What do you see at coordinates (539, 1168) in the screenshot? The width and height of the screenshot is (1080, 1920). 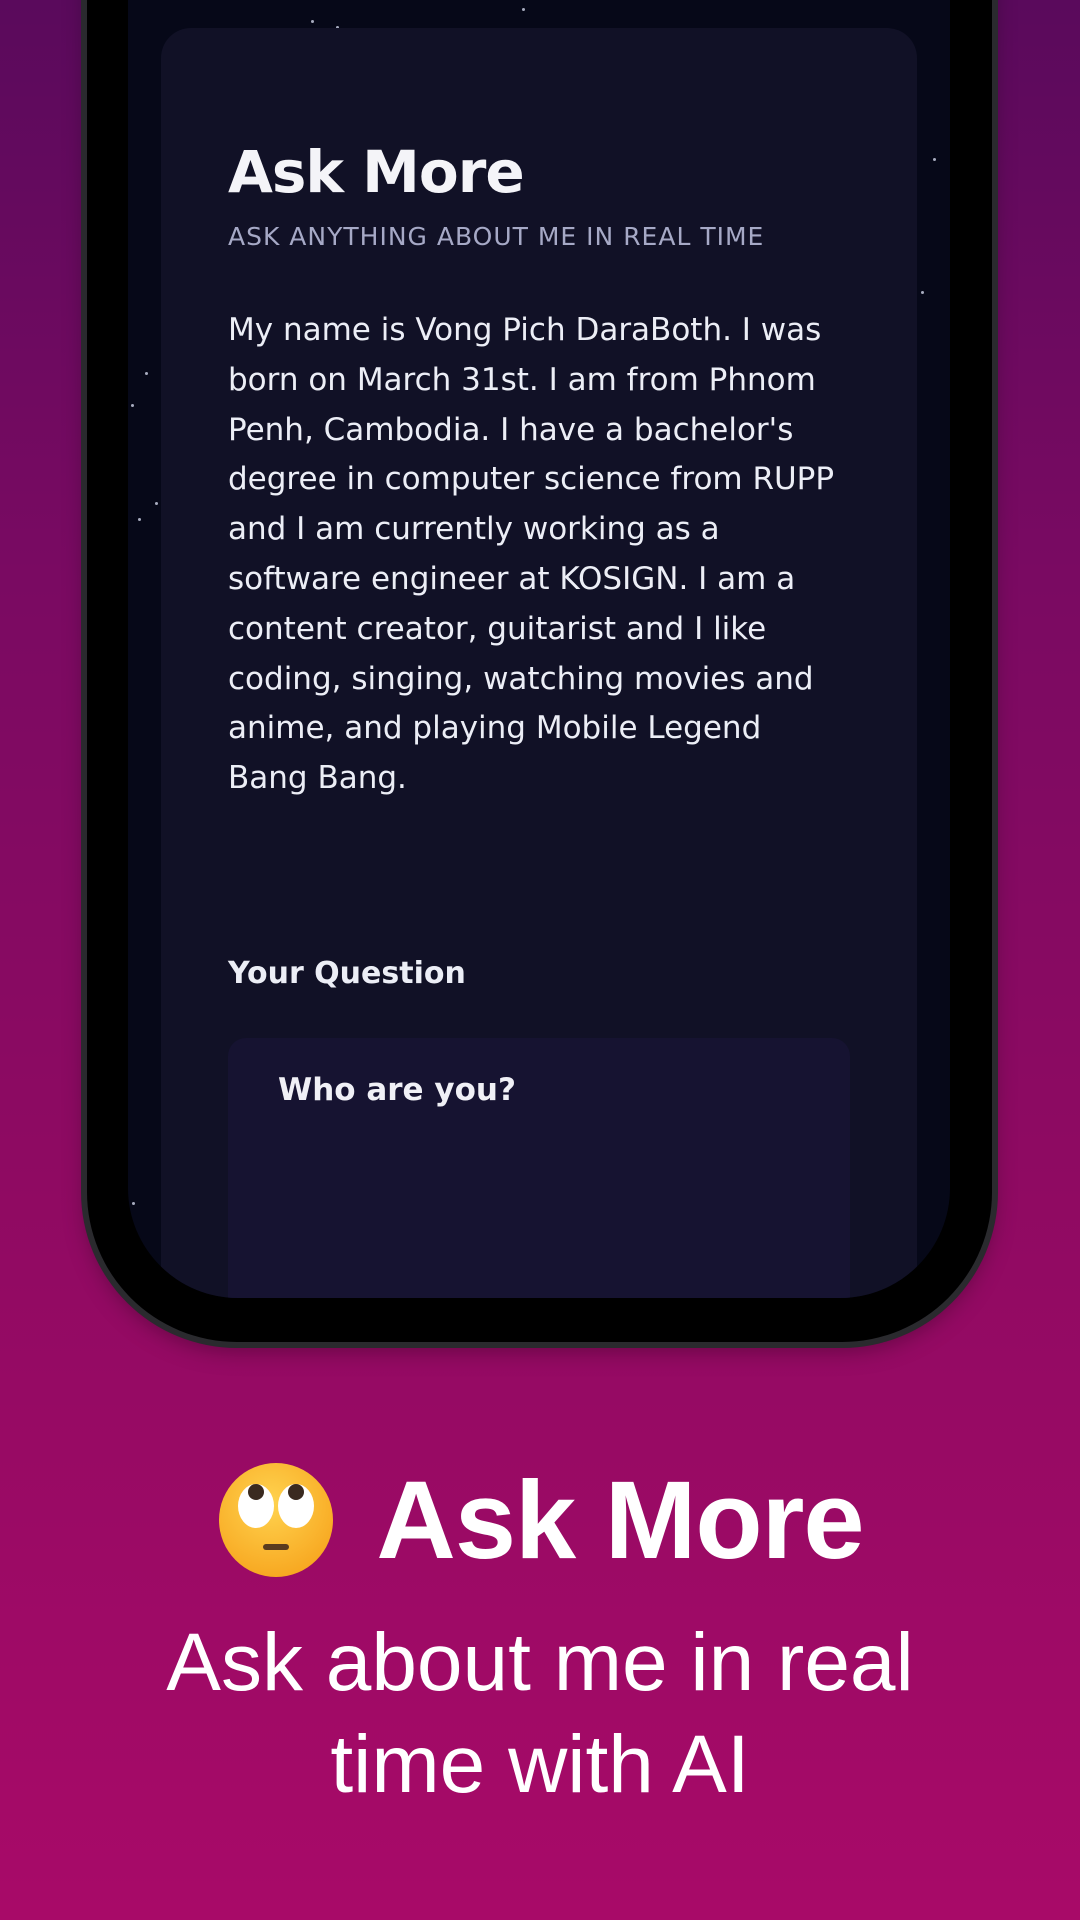 I see `question-input: Who are you?` at bounding box center [539, 1168].